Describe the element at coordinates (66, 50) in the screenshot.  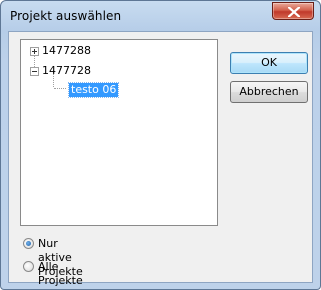
I see `tree-node-label: 1477288` at that location.